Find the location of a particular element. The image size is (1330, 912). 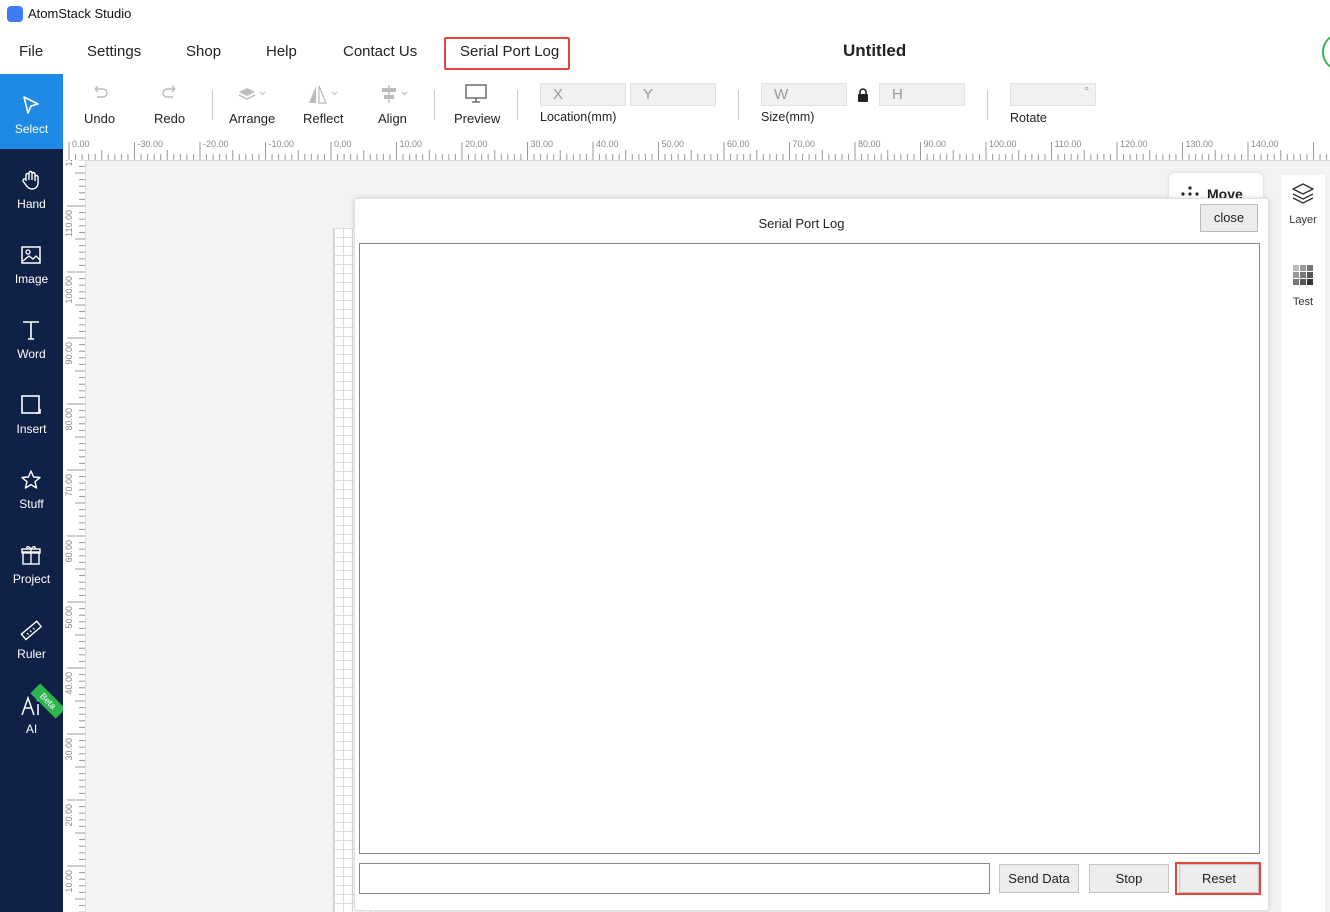

app-logo-icon is located at coordinates (15, 14).